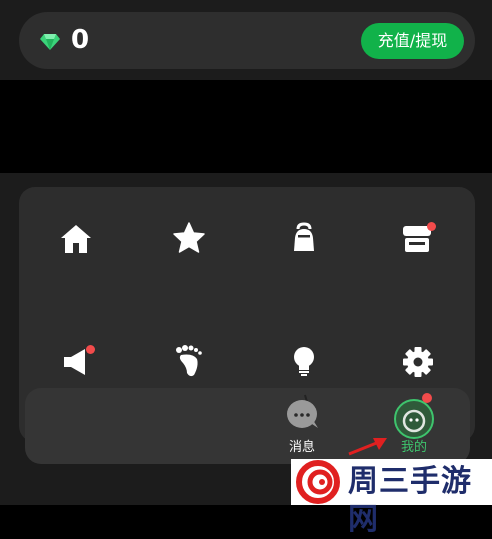  What do you see at coordinates (247, 40) in the screenshot?
I see `wallet-bar: 0 充值/提现` at bounding box center [247, 40].